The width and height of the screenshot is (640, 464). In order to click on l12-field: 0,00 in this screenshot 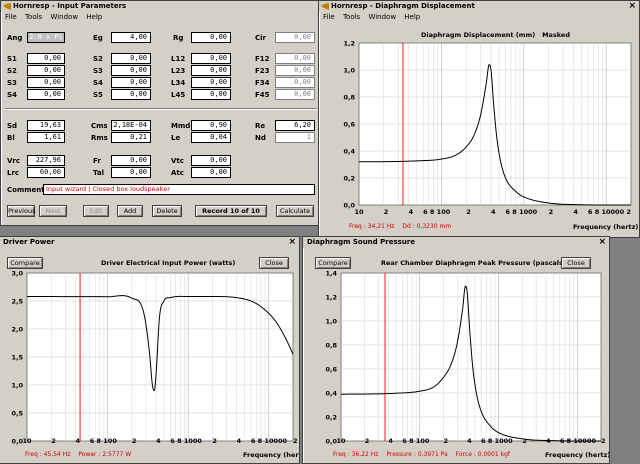, I will do `click(211, 58)`.